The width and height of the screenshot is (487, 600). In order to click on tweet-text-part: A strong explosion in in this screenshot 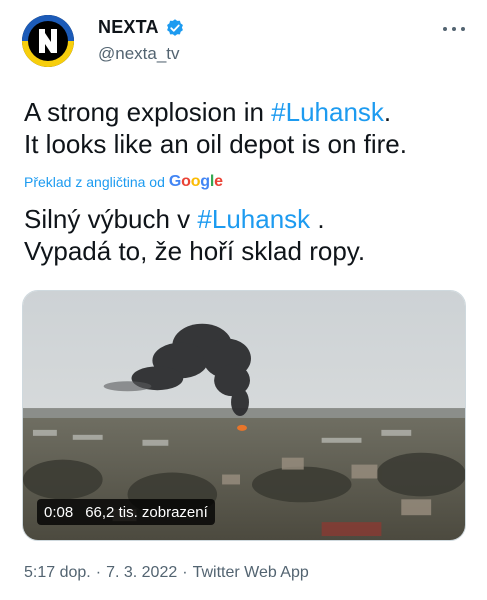, I will do `click(148, 112)`.